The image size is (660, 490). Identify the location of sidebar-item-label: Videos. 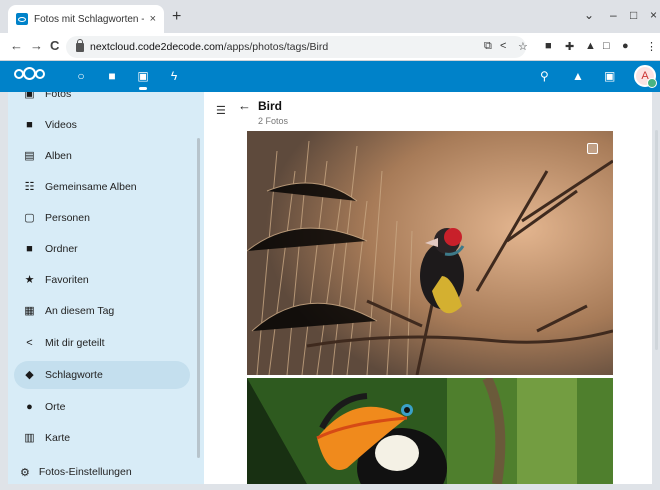
(61, 125).